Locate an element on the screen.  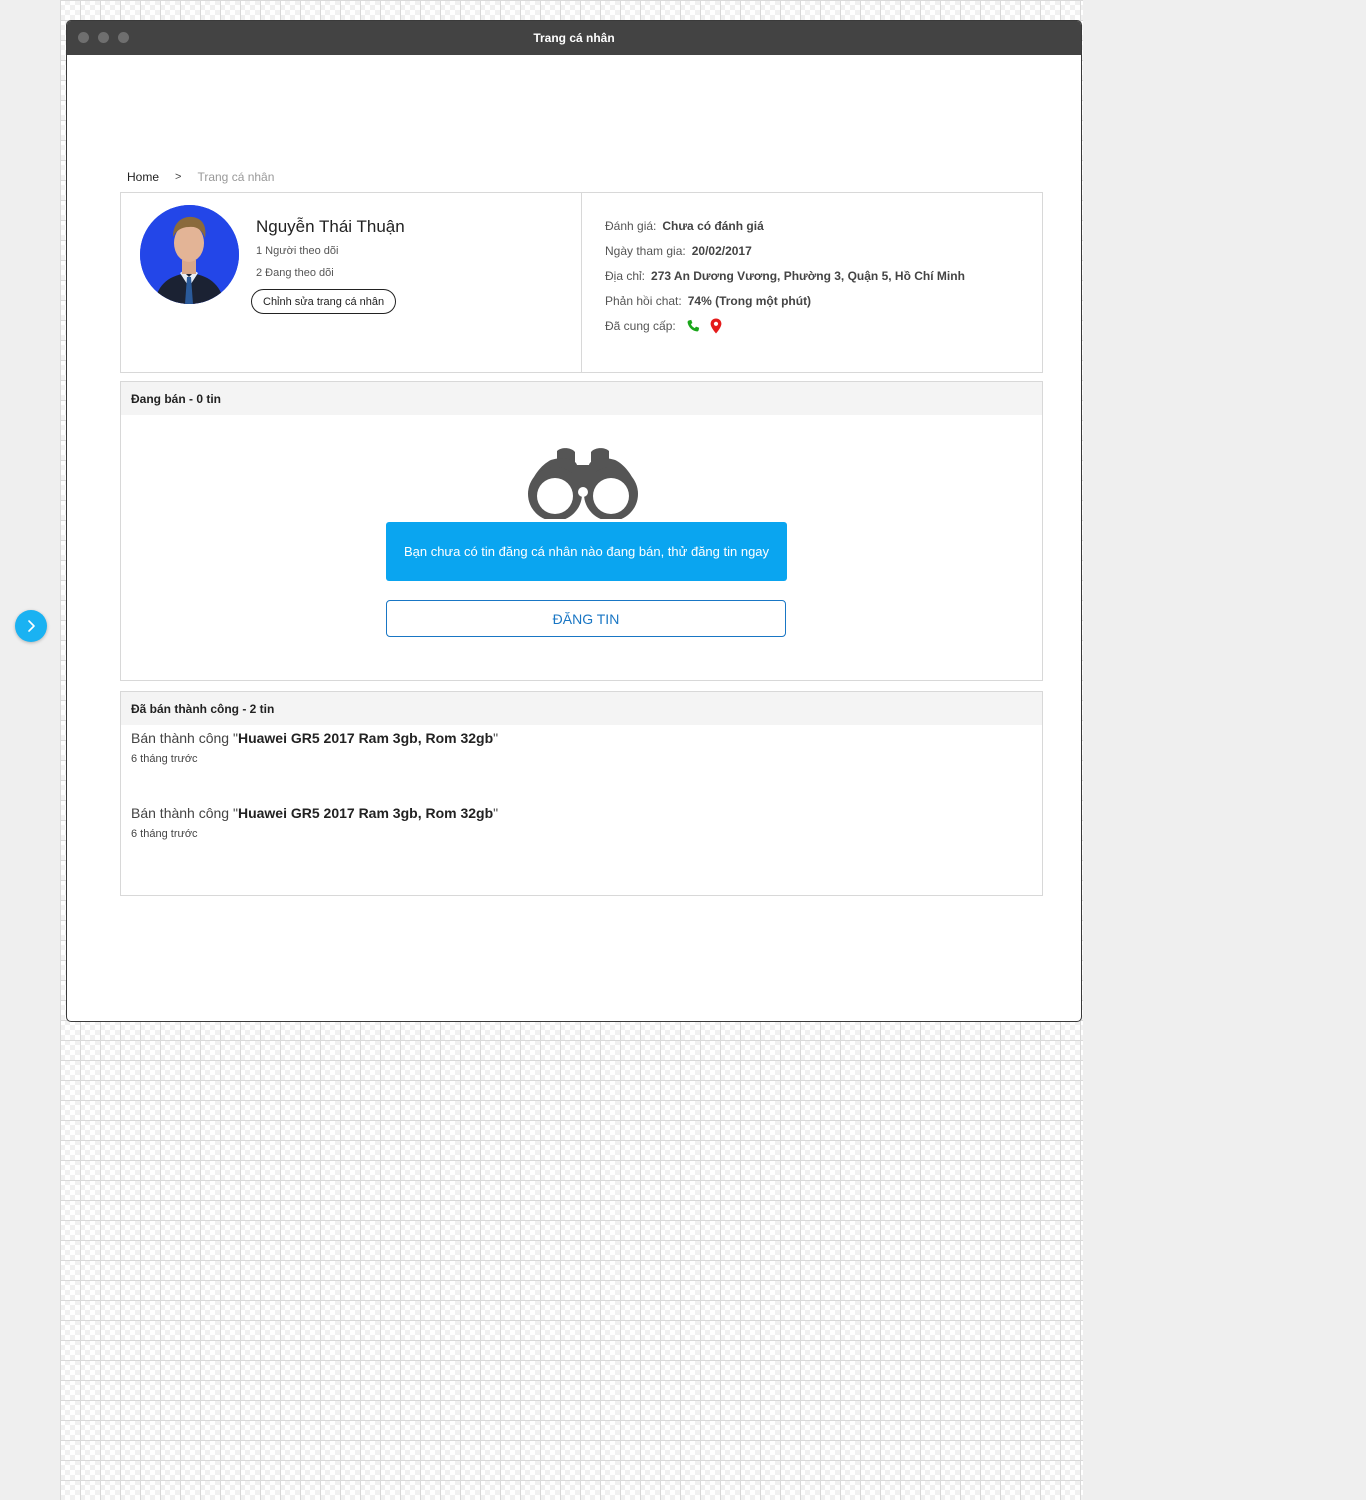
window-controls is located at coordinates (103, 37).